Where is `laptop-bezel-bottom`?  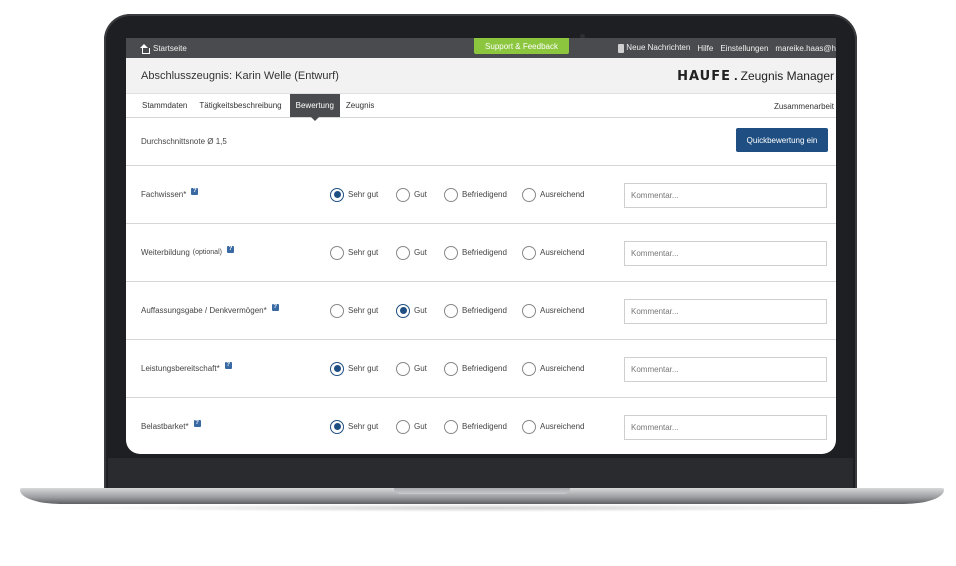 laptop-bezel-bottom is located at coordinates (480, 474).